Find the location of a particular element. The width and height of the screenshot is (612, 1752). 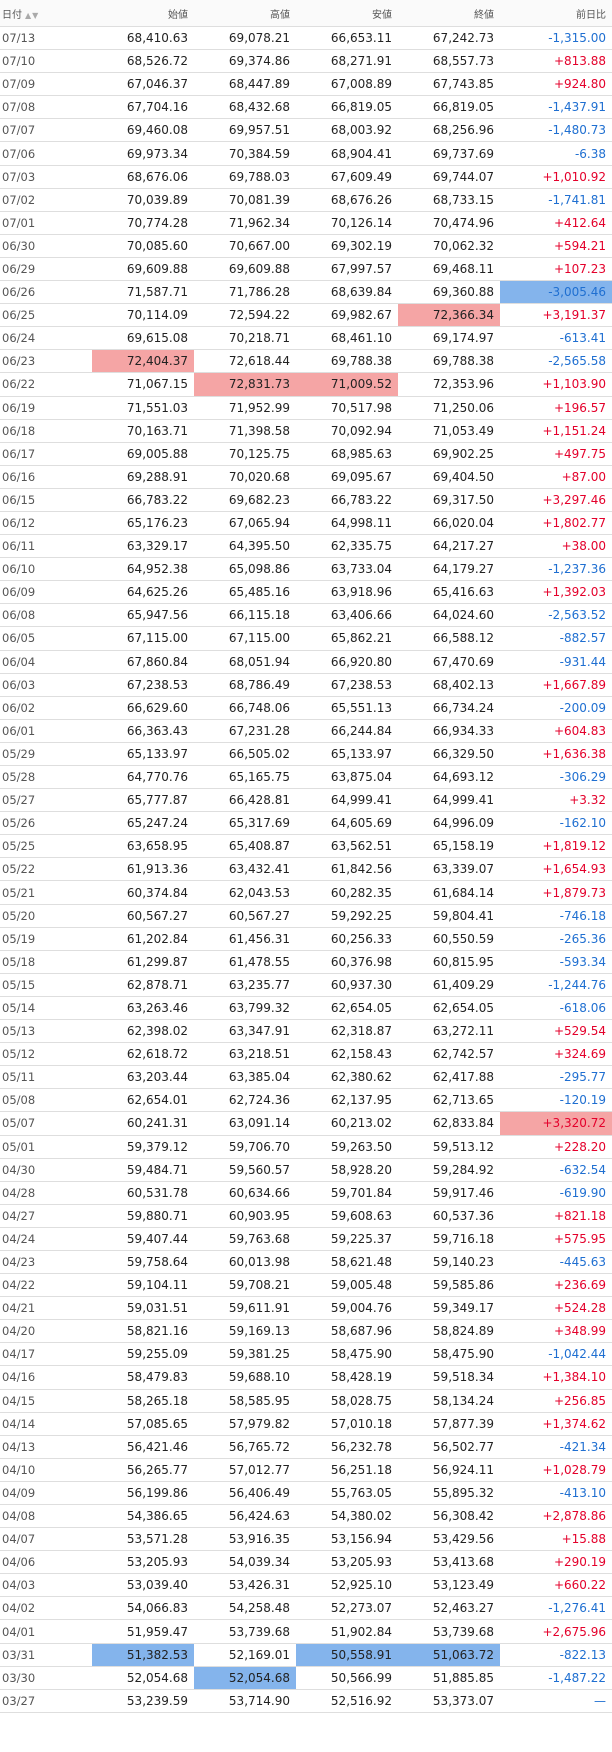

cell-open: 52,054.68 is located at coordinates (143, 1678).